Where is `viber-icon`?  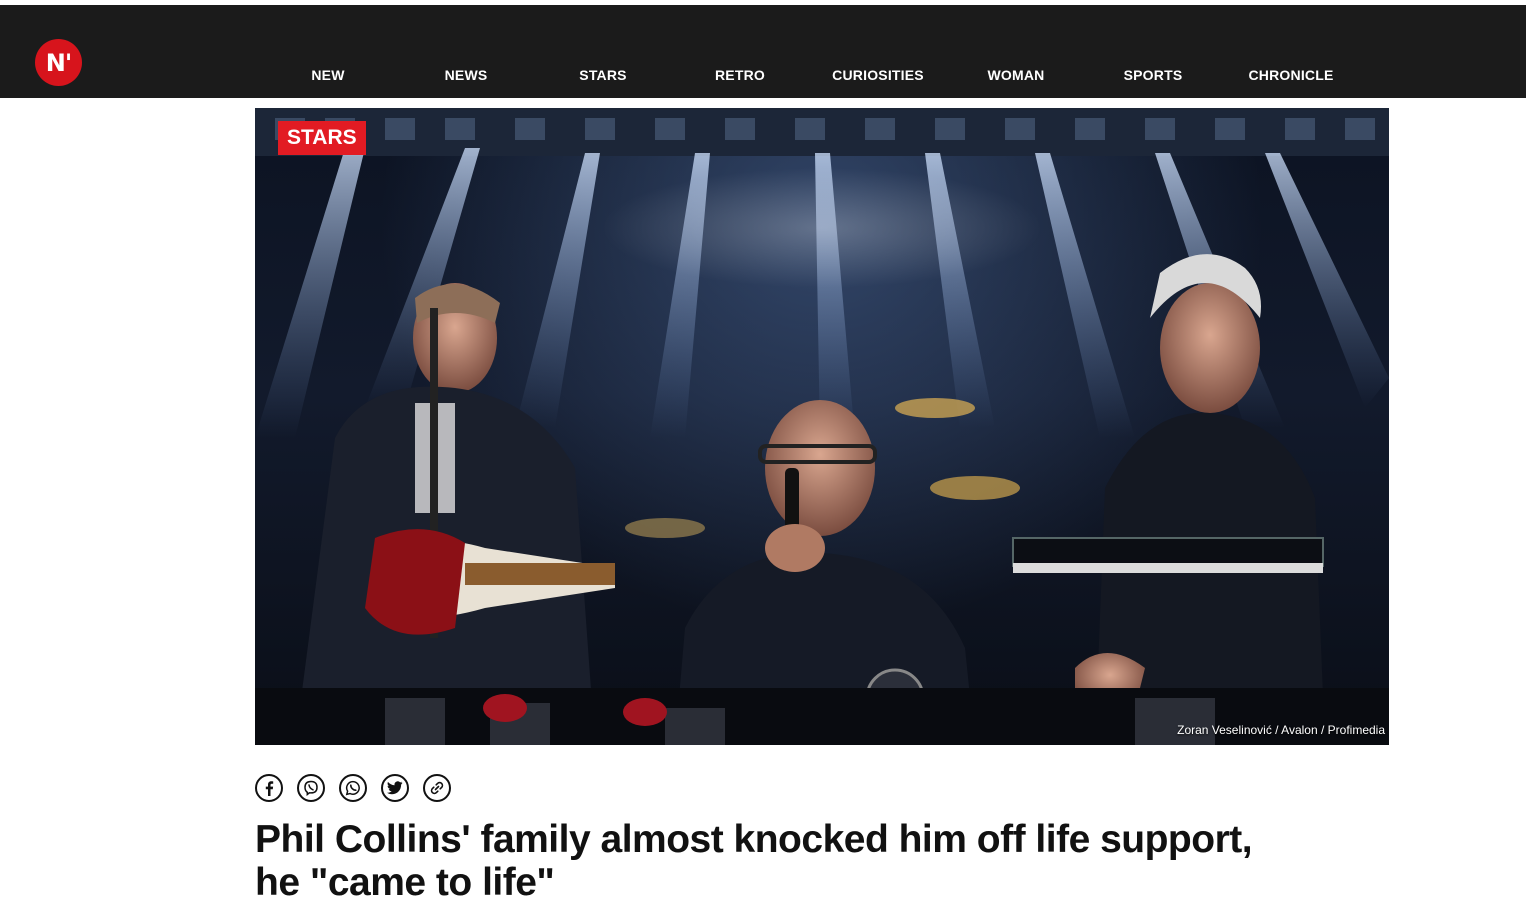
viber-icon is located at coordinates (311, 788).